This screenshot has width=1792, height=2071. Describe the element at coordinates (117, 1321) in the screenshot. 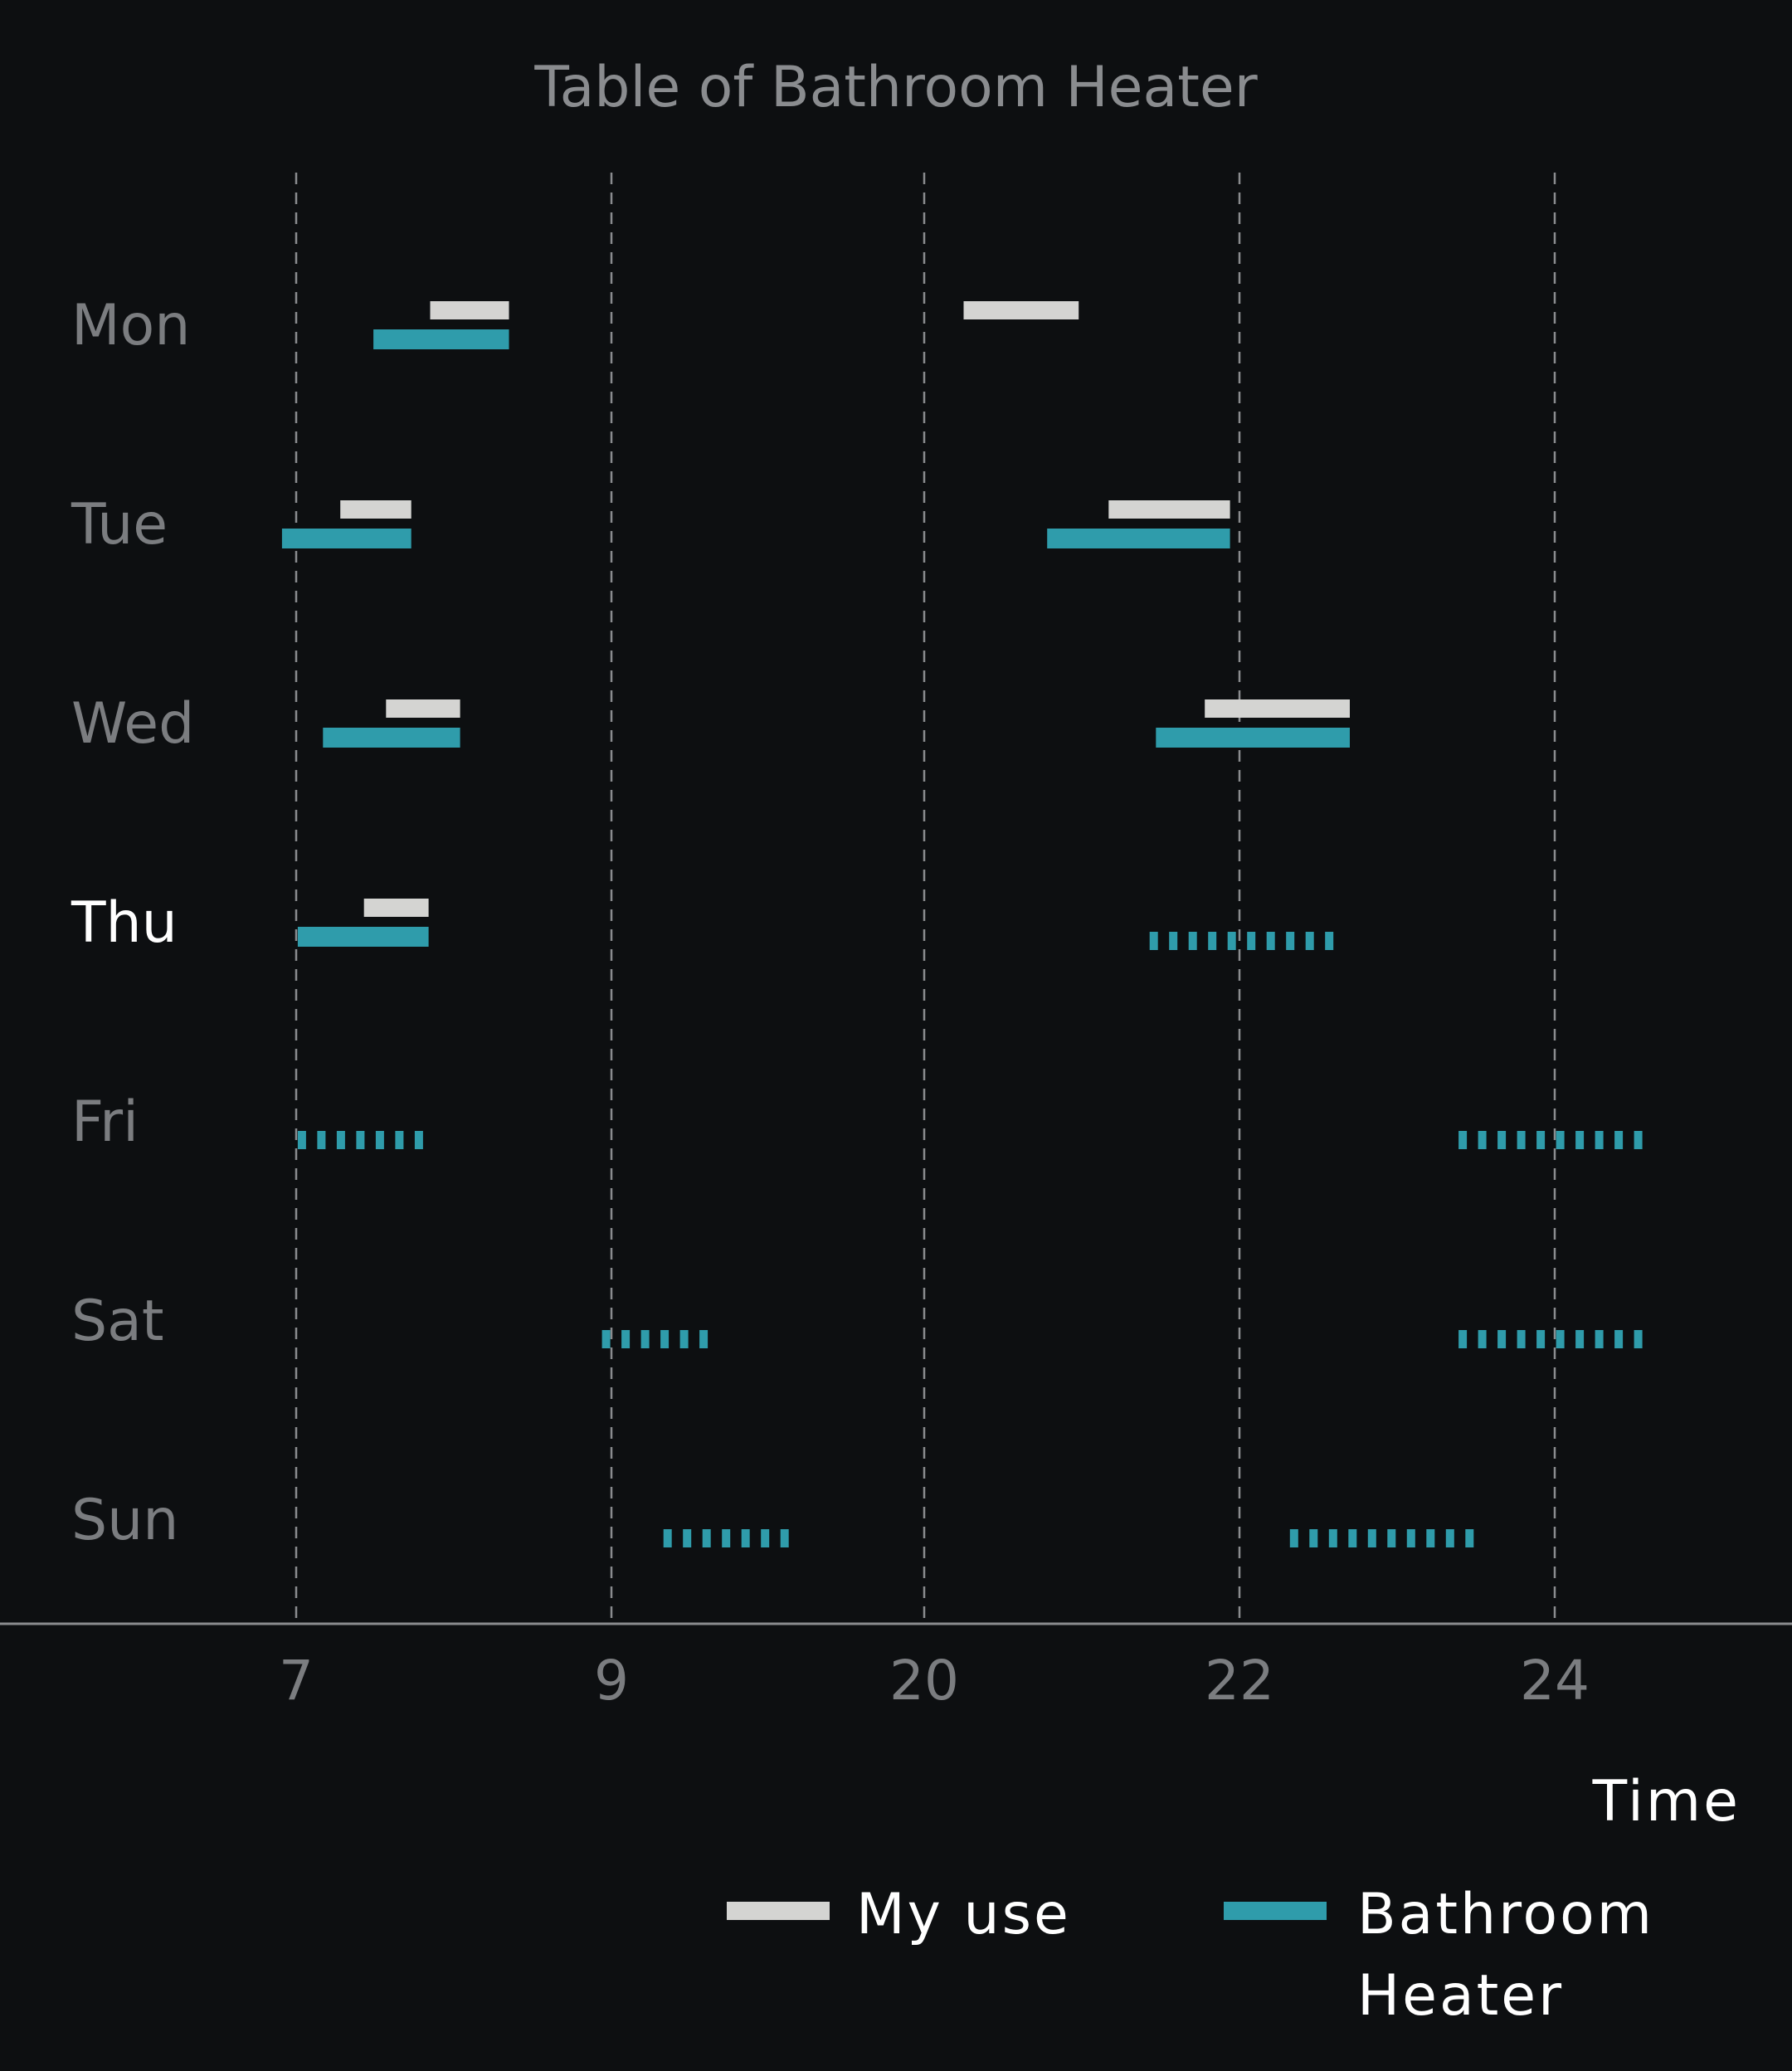

I see `day-label-sat: Sat` at that location.